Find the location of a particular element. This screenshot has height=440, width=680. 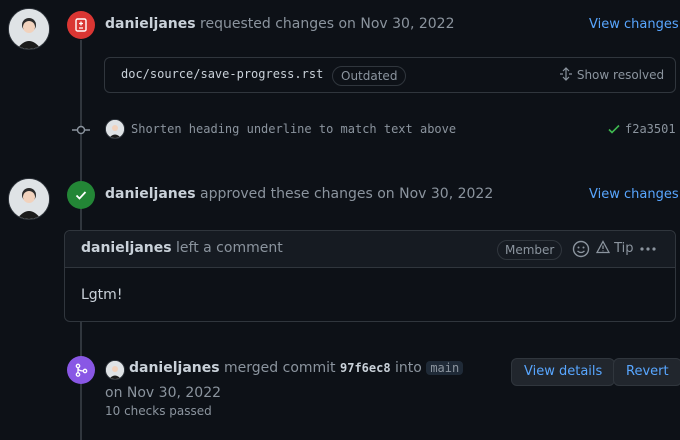

comment-body: Lgtm! is located at coordinates (102, 295).